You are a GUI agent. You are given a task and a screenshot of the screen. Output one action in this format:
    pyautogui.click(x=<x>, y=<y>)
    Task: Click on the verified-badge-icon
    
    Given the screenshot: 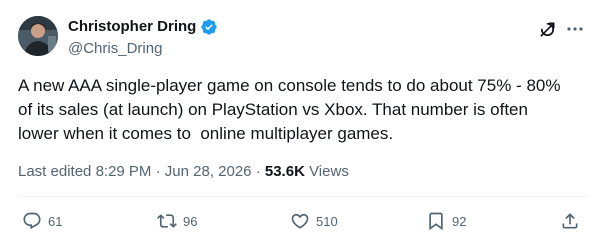 What is the action you would take?
    pyautogui.click(x=209, y=27)
    